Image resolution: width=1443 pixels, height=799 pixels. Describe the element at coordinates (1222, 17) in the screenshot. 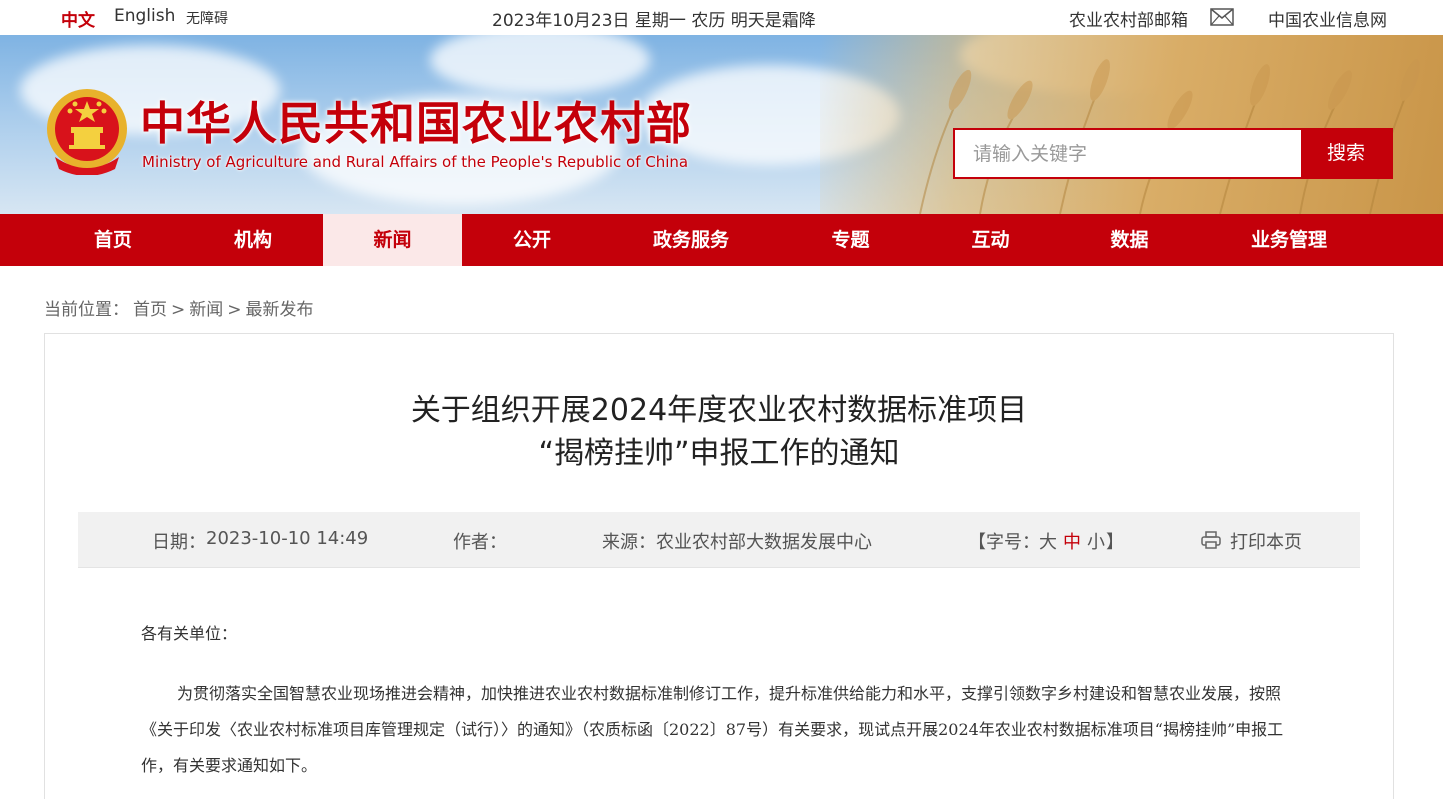

I see `mail-icon` at that location.